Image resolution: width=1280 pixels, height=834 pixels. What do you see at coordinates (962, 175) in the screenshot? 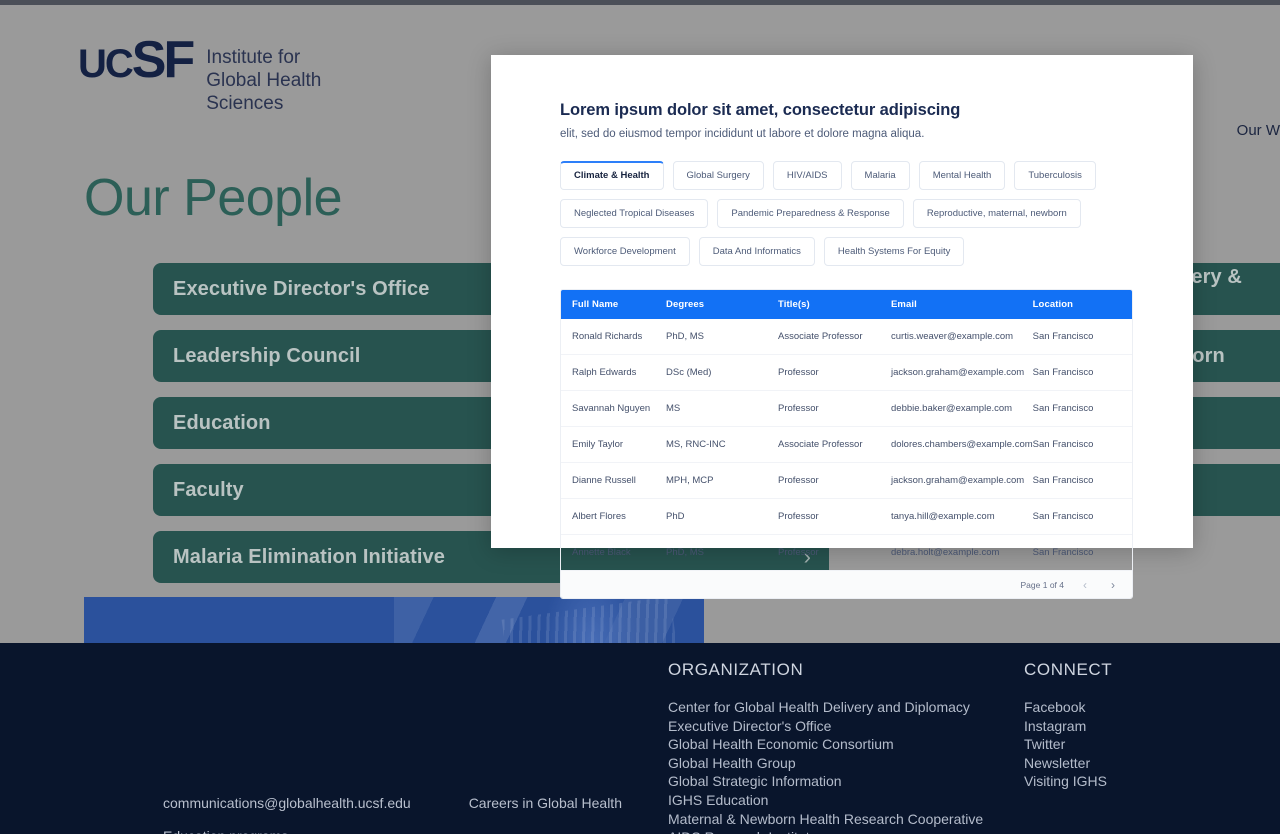
I see `tab-mental-health: Mental Health` at bounding box center [962, 175].